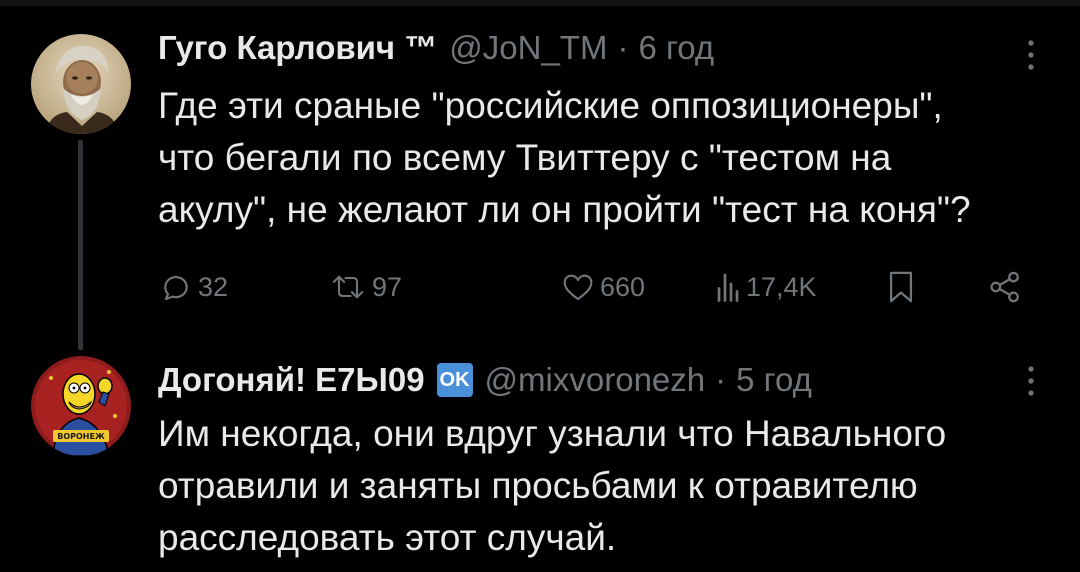  I want to click on tweet-header: Догоняй! Е7Ы09 OK @mixvoronezh · 5 год, so click(485, 380).